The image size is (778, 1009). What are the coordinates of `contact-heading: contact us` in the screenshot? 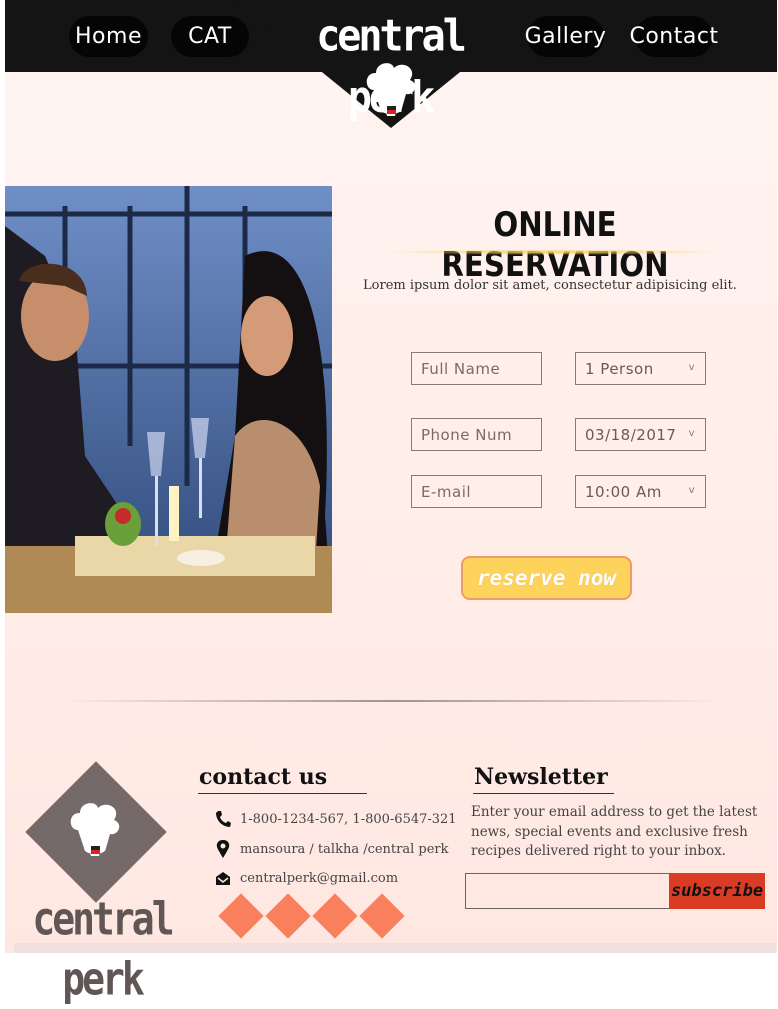 It's located at (263, 777).